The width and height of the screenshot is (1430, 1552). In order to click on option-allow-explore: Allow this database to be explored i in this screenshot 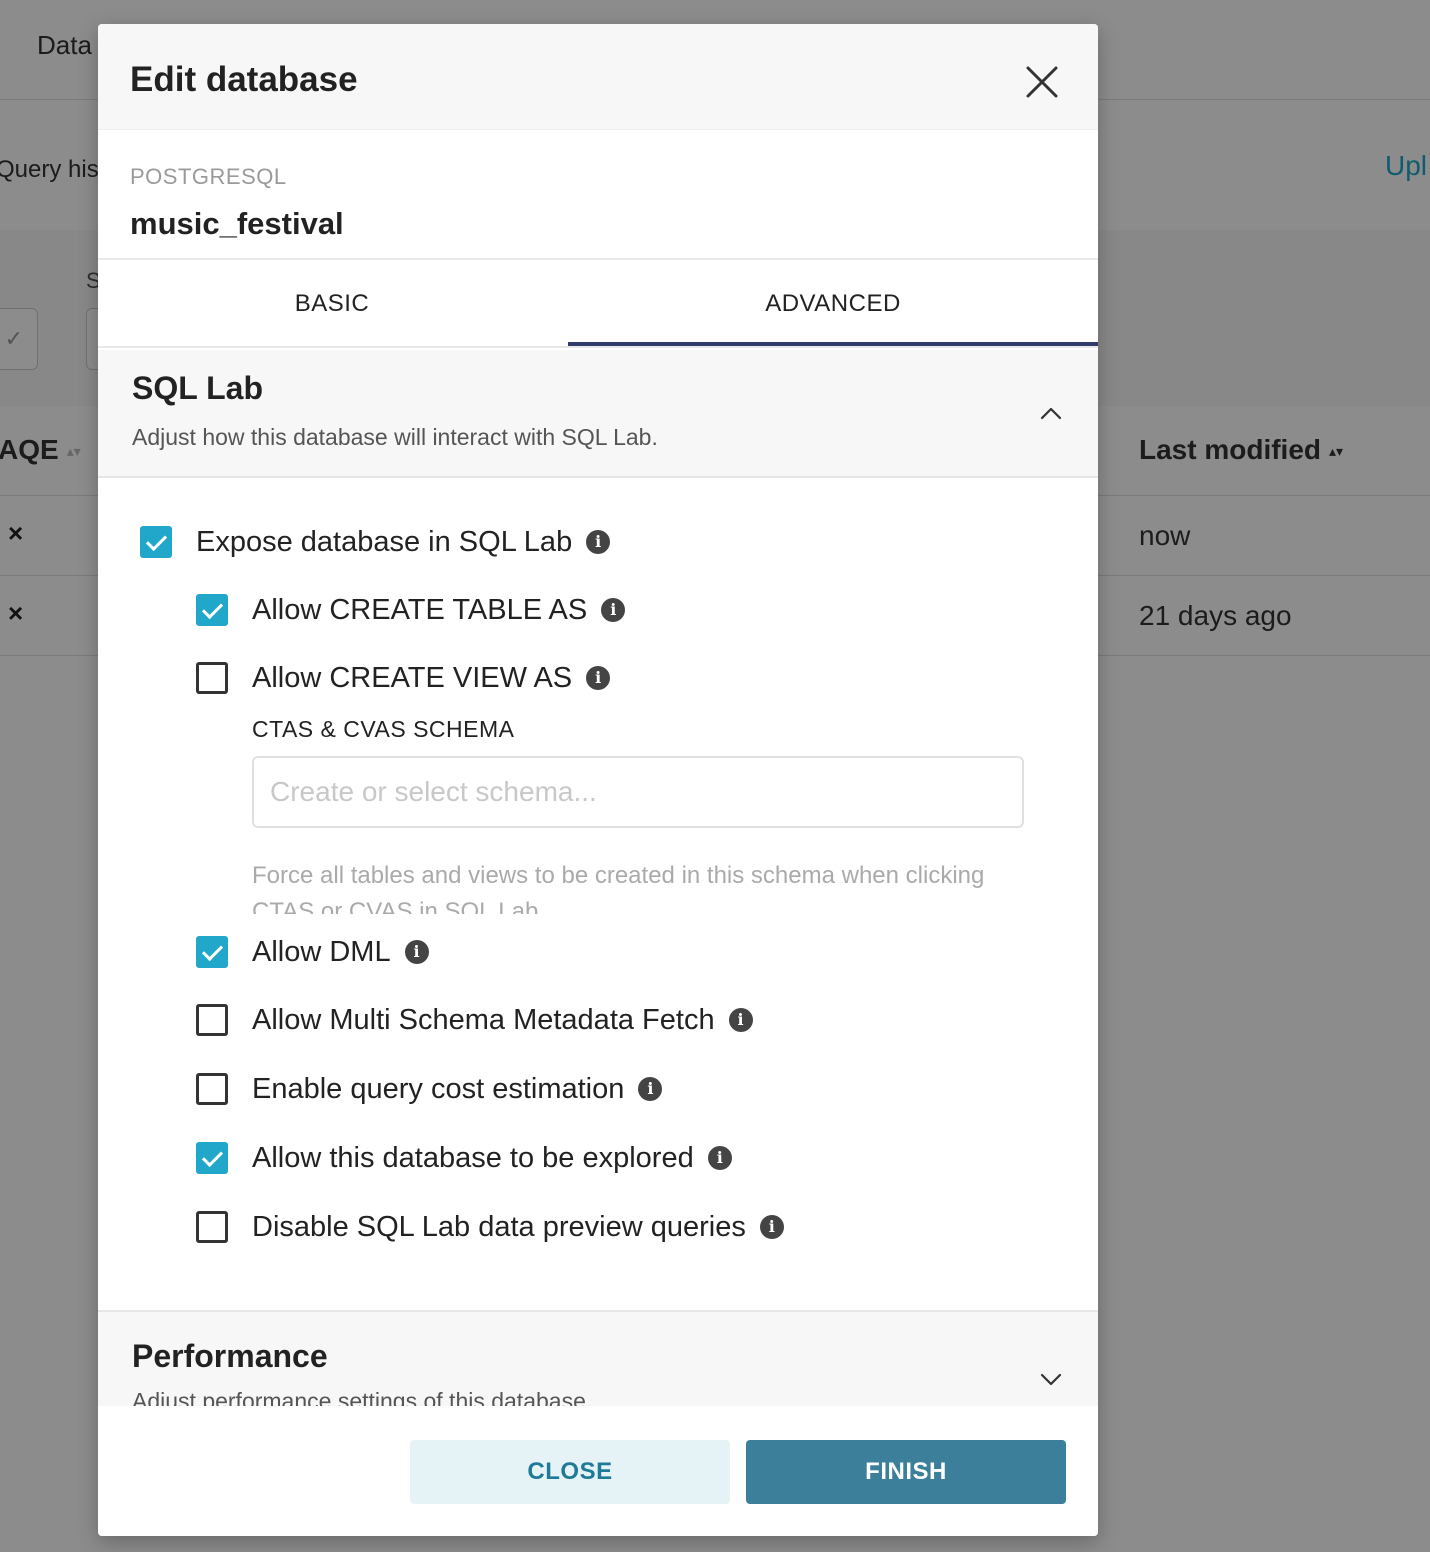, I will do `click(464, 1158)`.